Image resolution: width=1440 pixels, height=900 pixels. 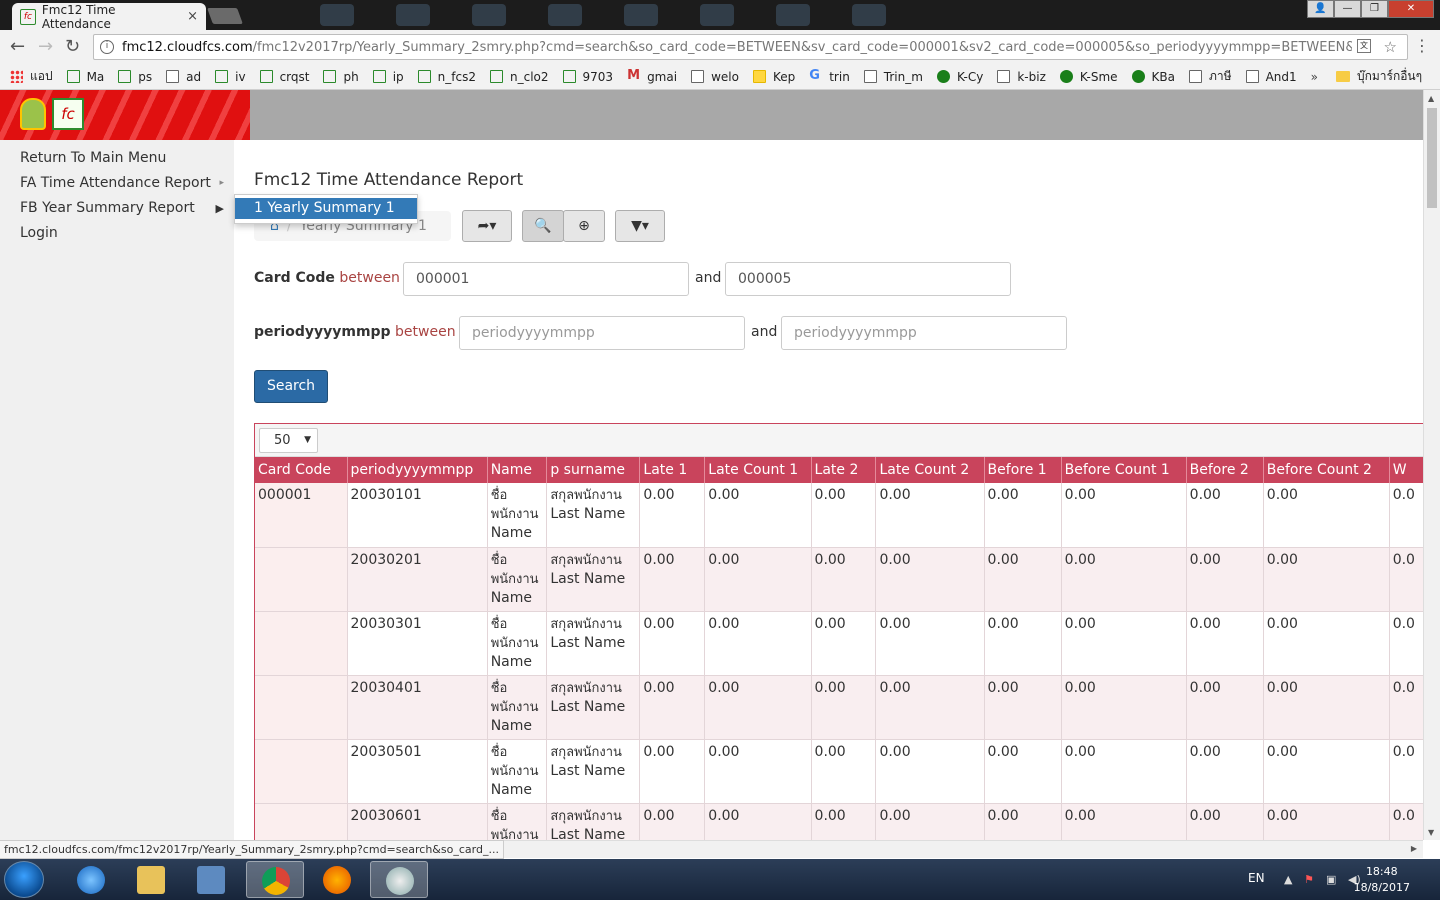 I want to click on column-header: Late Count 2, so click(x=930, y=470).